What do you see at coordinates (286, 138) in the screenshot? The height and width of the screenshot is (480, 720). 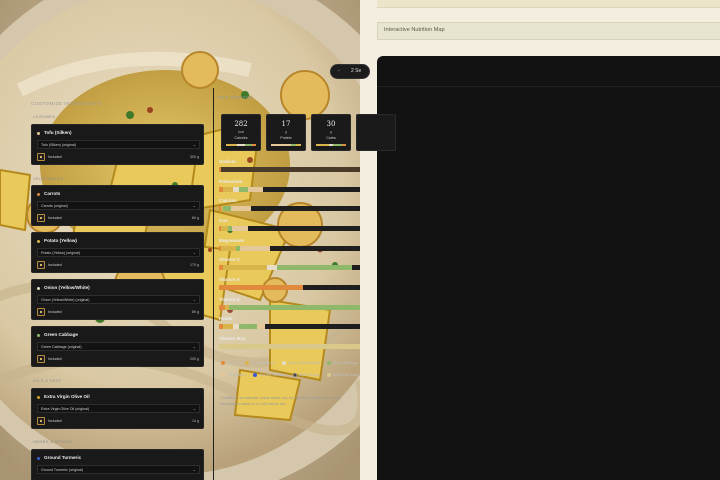 I see `stat-label: Protein` at bounding box center [286, 138].